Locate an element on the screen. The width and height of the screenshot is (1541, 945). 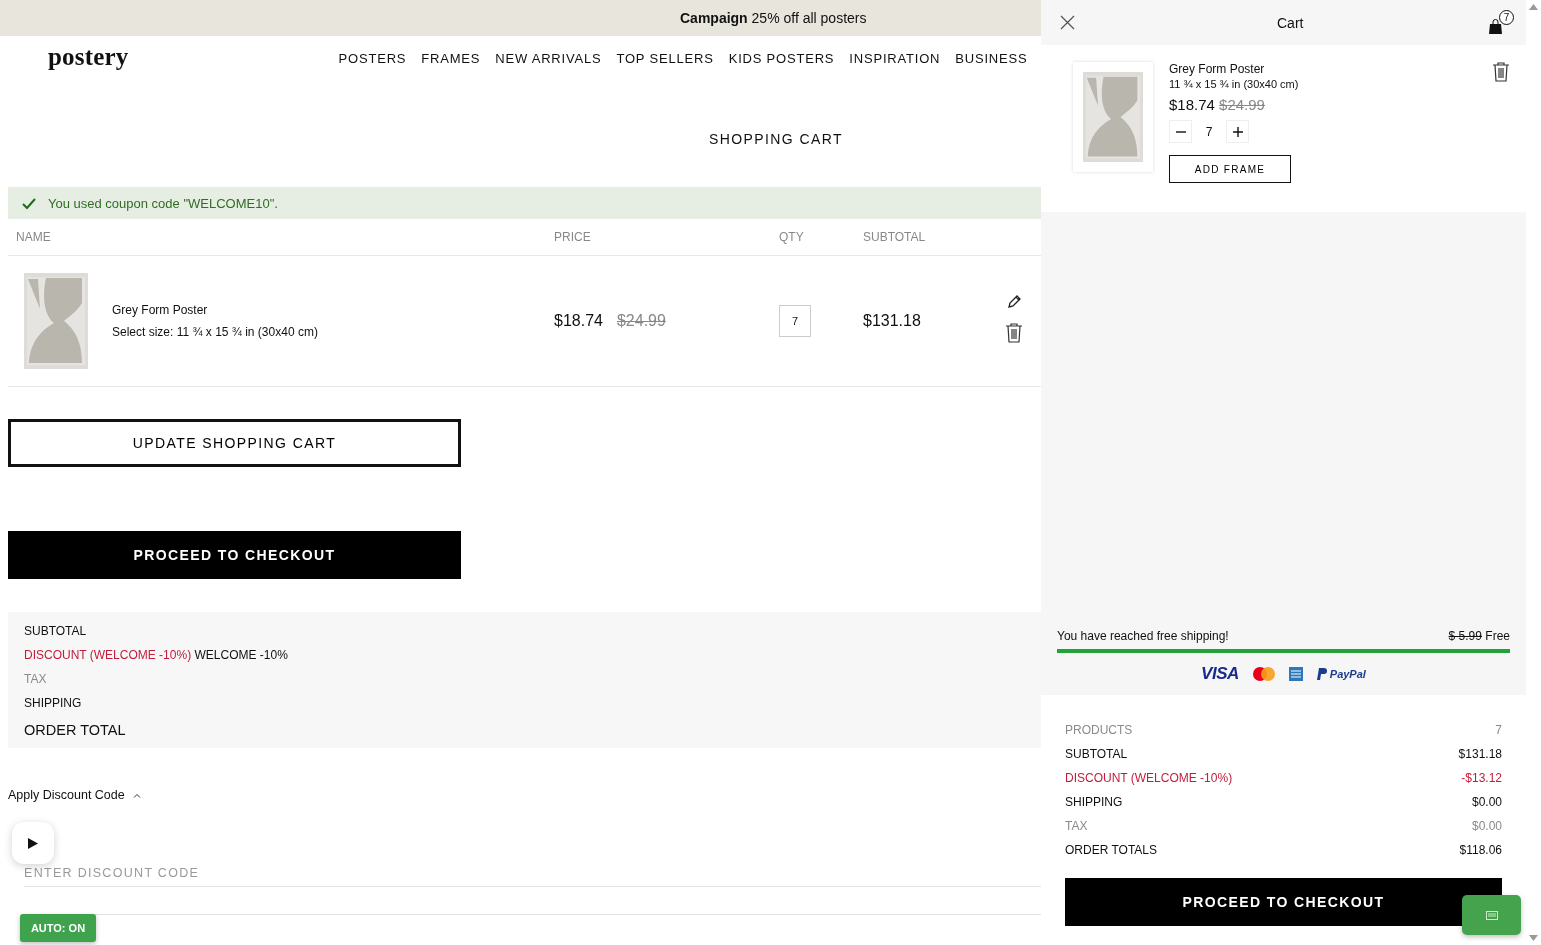
play-button is located at coordinates (33, 843).